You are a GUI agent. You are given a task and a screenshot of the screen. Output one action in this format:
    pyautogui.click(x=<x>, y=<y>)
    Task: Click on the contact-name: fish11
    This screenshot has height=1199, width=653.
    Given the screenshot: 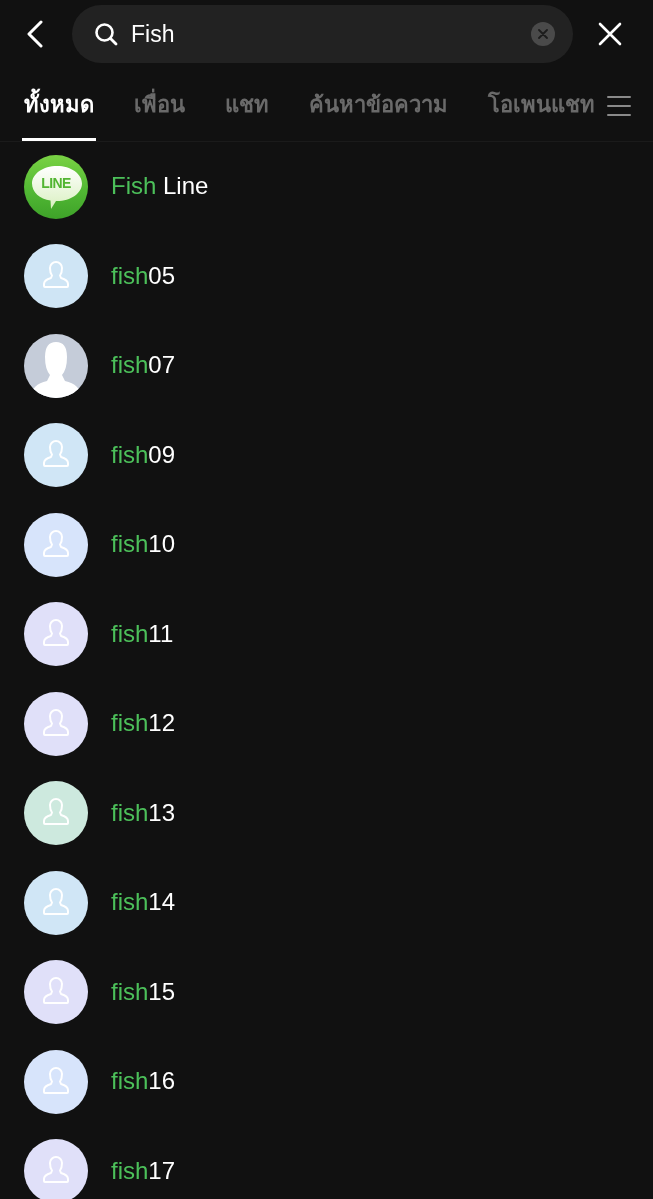 What is the action you would take?
    pyautogui.click(x=142, y=634)
    